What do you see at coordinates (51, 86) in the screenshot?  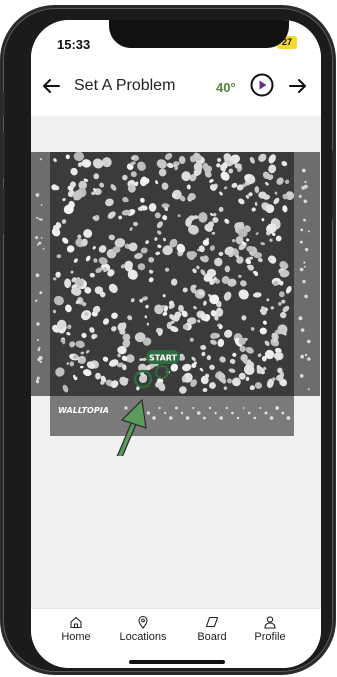 I see `back-arrow-icon` at bounding box center [51, 86].